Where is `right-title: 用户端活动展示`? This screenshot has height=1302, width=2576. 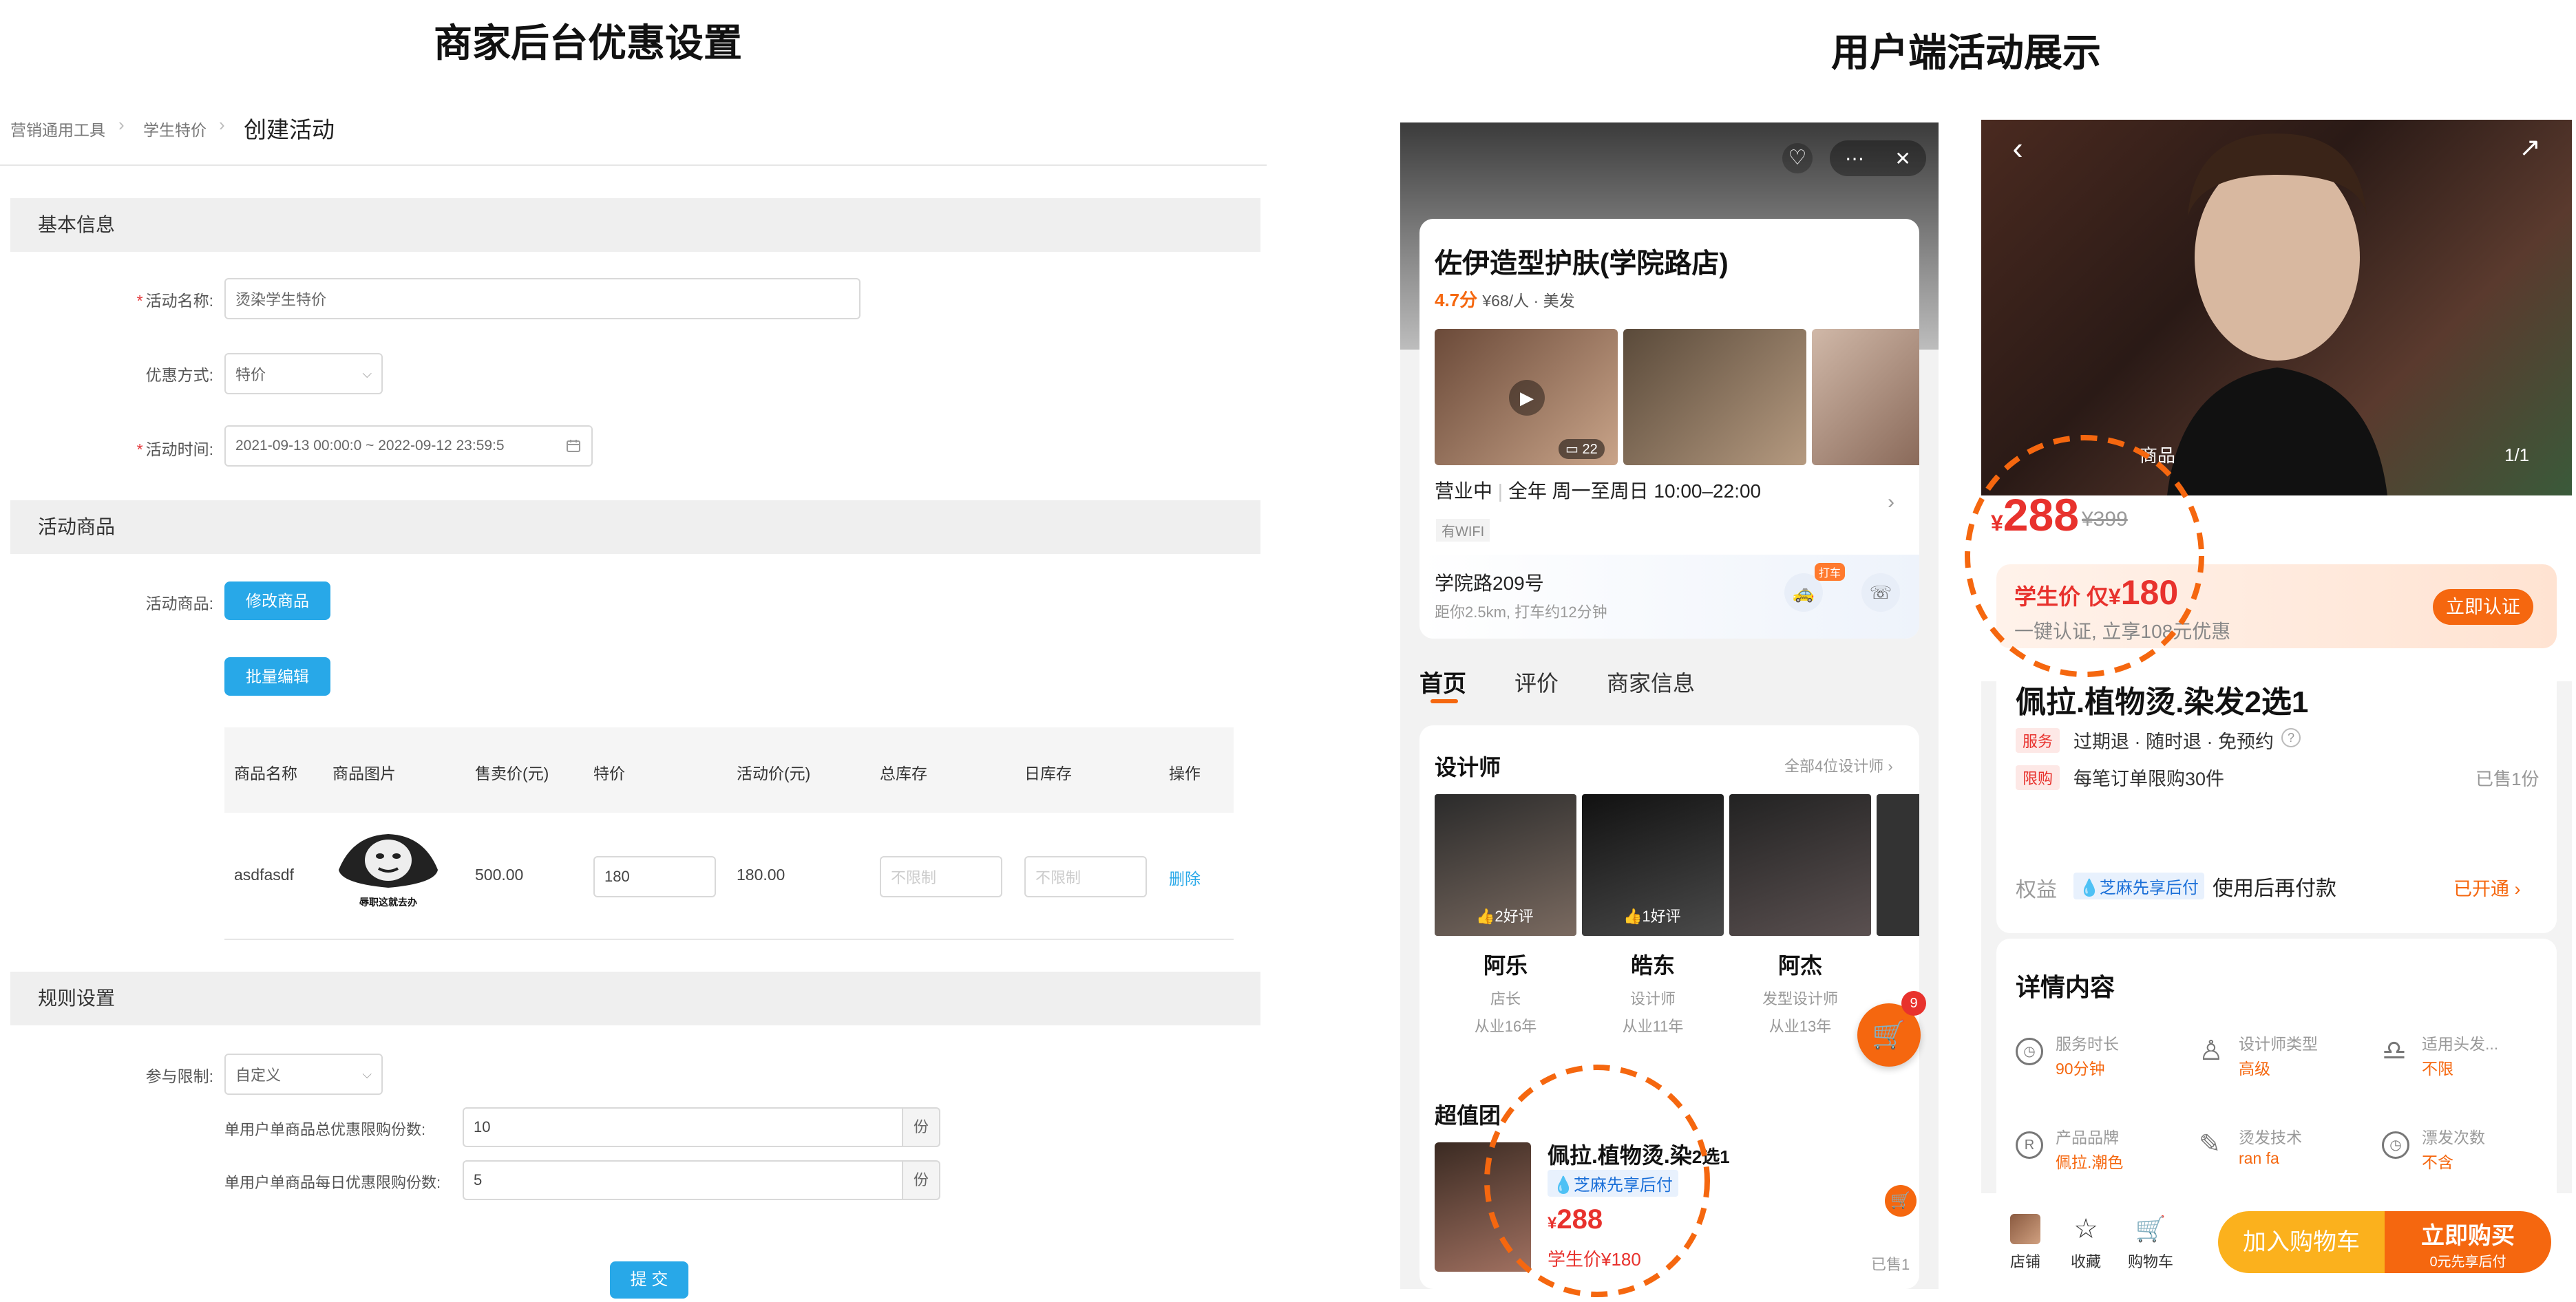
right-title: 用户端活动展示 is located at coordinates (1966, 53).